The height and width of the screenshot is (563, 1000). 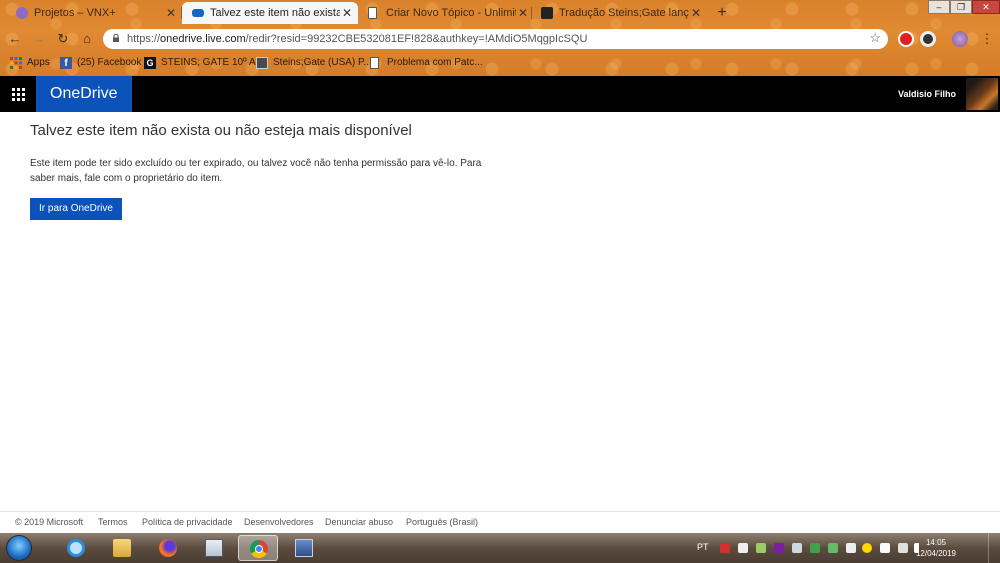 What do you see at coordinates (982, 94) in the screenshot?
I see `user-avatar` at bounding box center [982, 94].